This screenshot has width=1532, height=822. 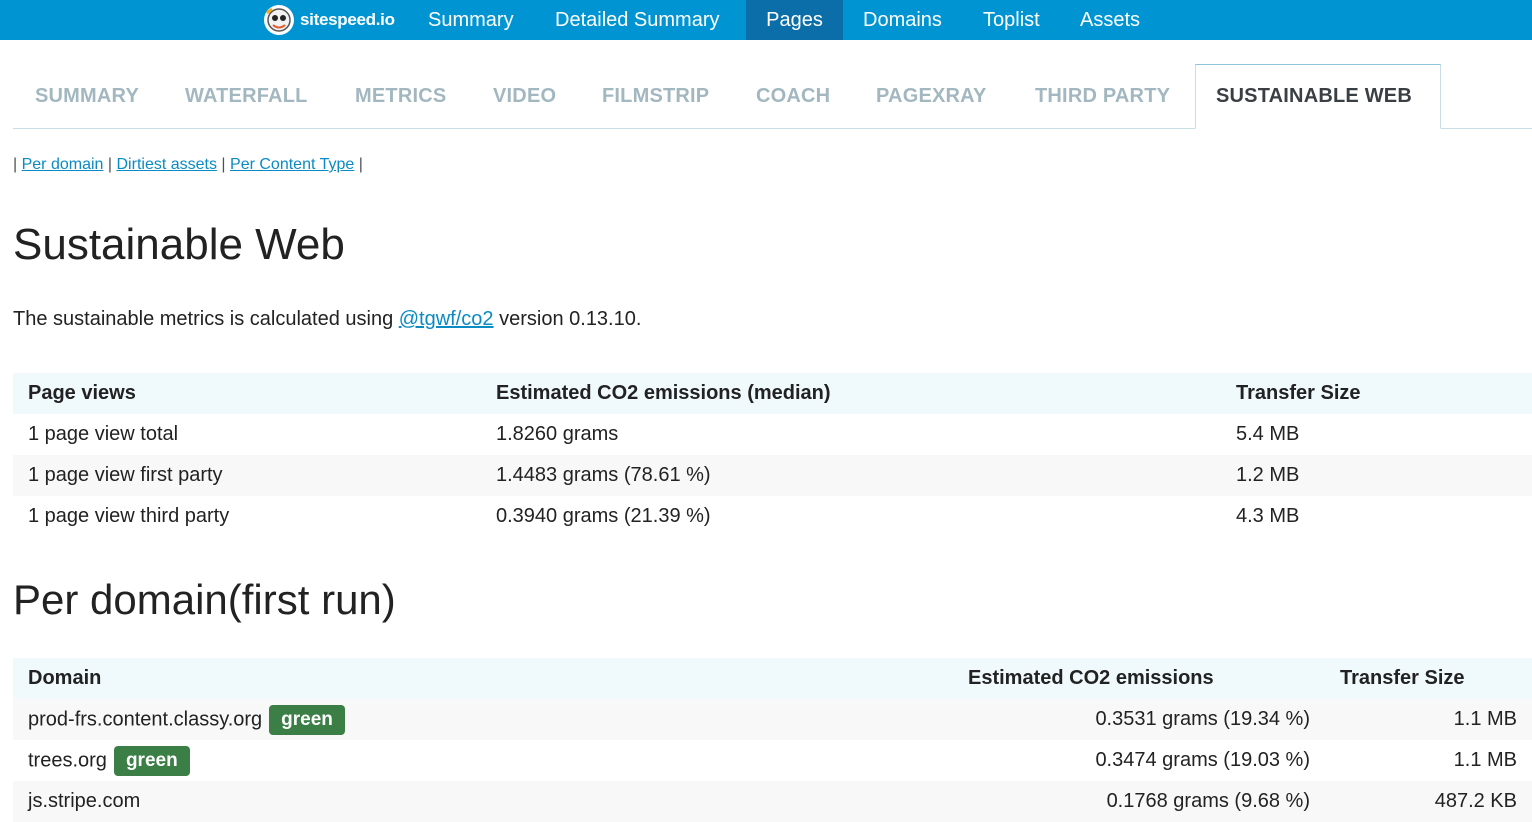 What do you see at coordinates (557, 434) in the screenshot?
I see `cell-co2: 1.8260 grams` at bounding box center [557, 434].